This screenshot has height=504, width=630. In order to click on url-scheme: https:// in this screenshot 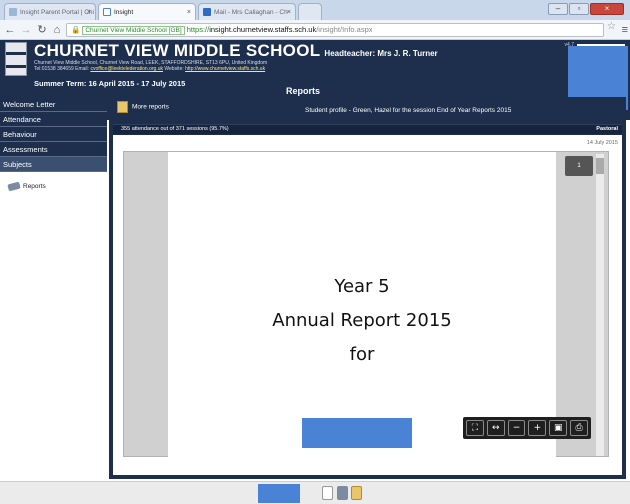, I will do `click(198, 29)`.